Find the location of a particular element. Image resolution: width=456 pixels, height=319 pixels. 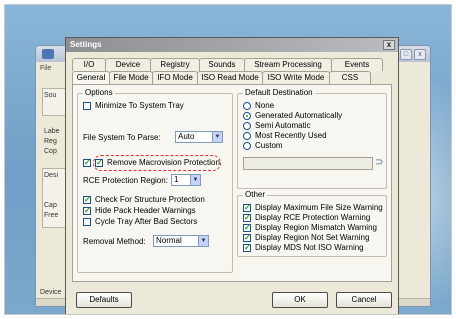

tab-general: General is located at coordinates (91, 77).